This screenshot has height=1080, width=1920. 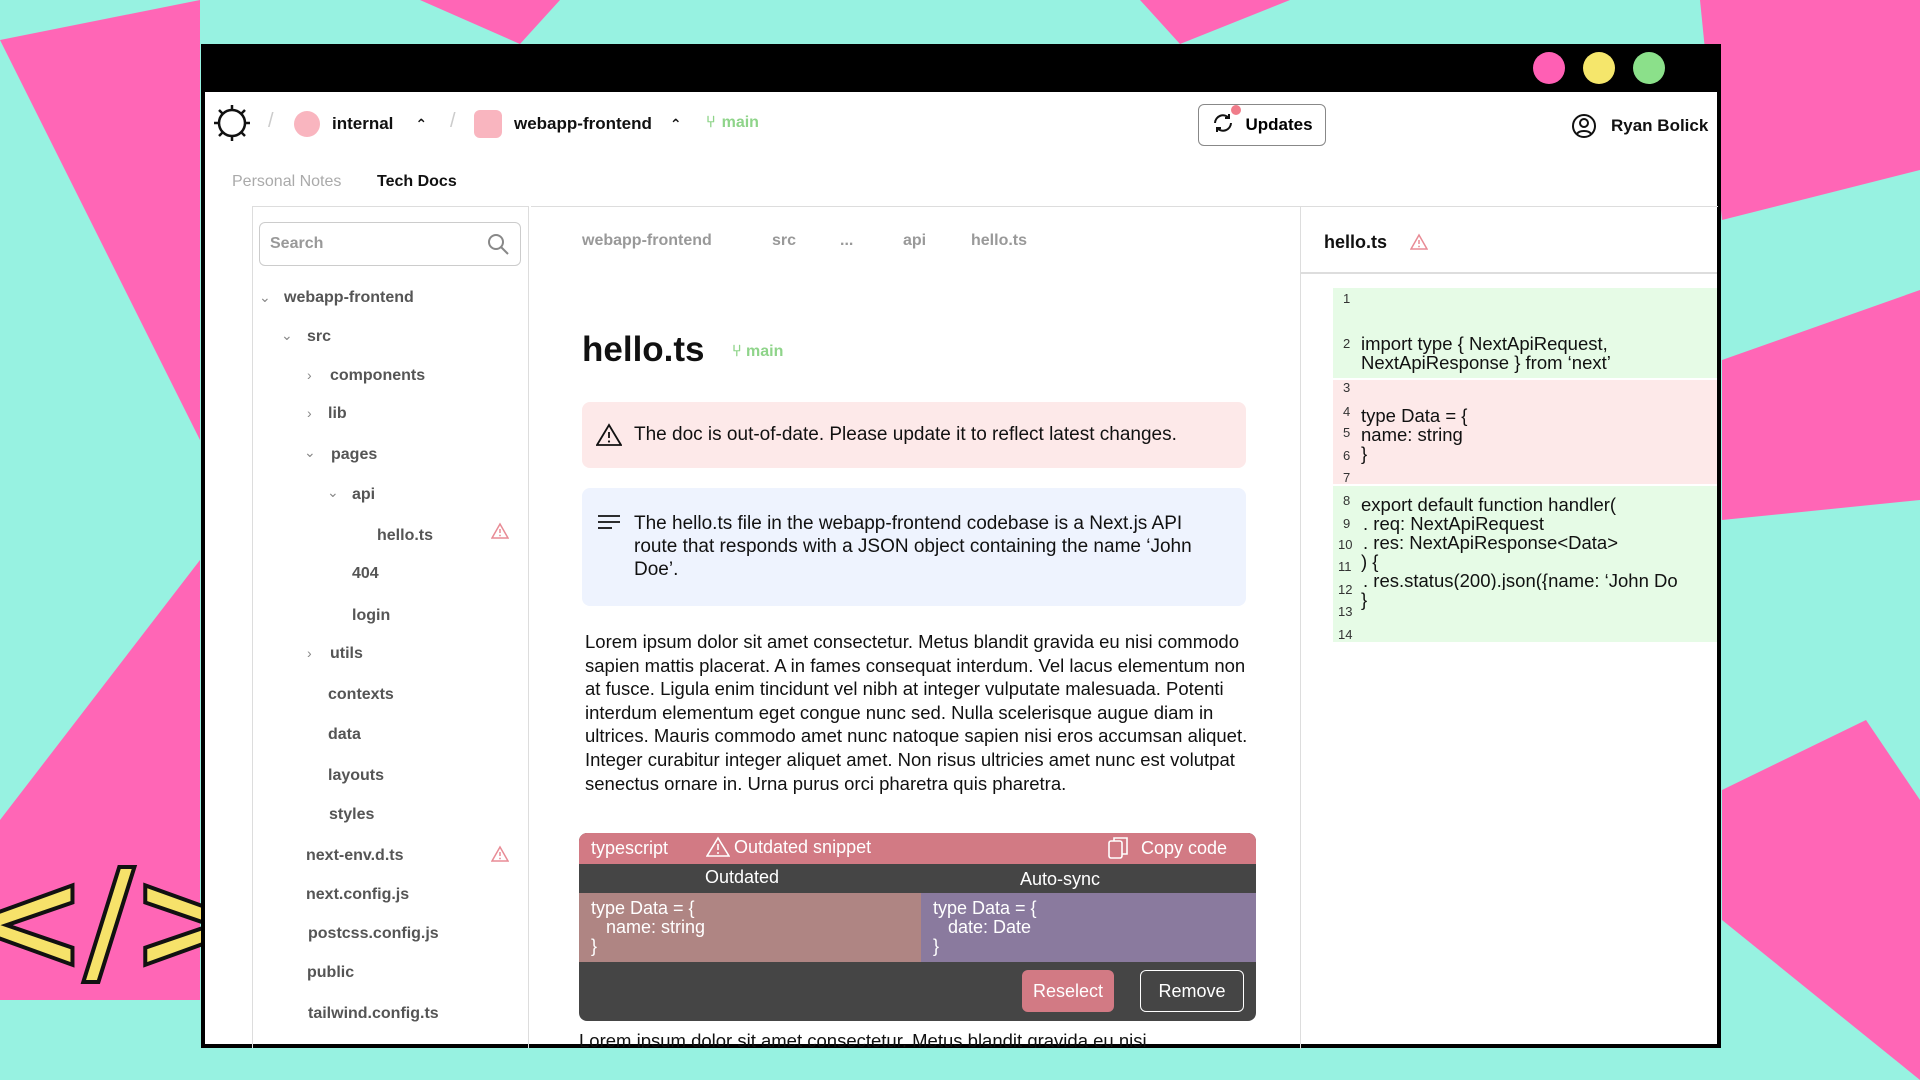 I want to click on snippet-header: typescript Outdated snippet Copy code, so click(x=917, y=848).